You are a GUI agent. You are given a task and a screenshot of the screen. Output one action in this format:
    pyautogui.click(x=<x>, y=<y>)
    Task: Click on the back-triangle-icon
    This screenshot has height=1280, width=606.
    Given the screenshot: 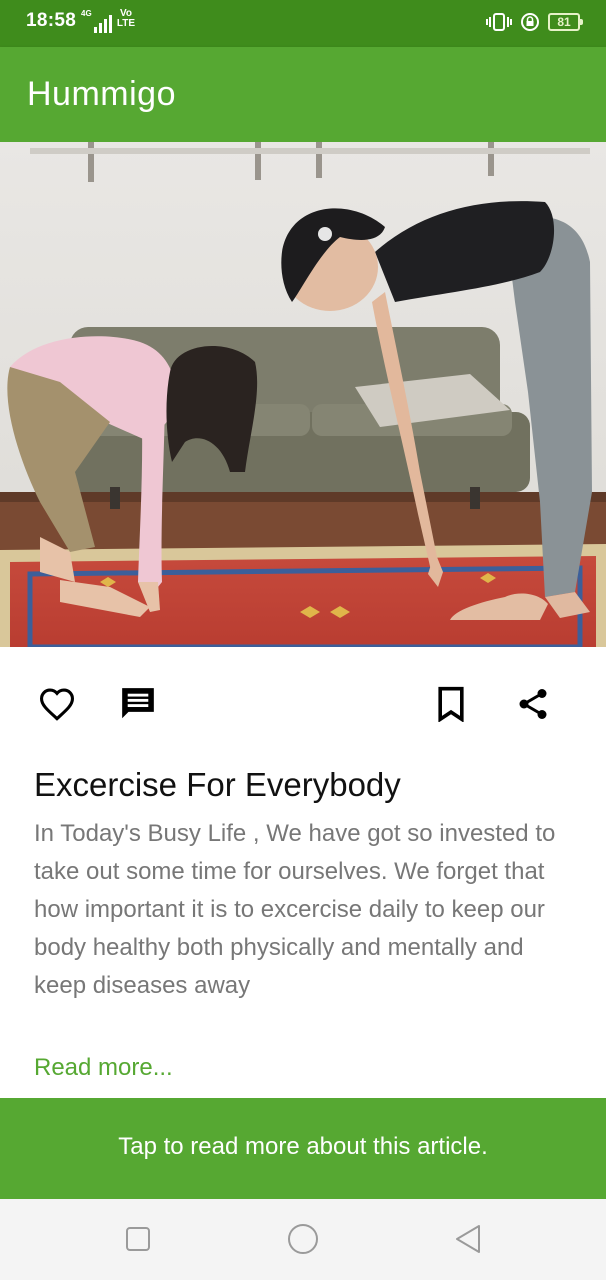 What is the action you would take?
    pyautogui.click(x=468, y=1239)
    